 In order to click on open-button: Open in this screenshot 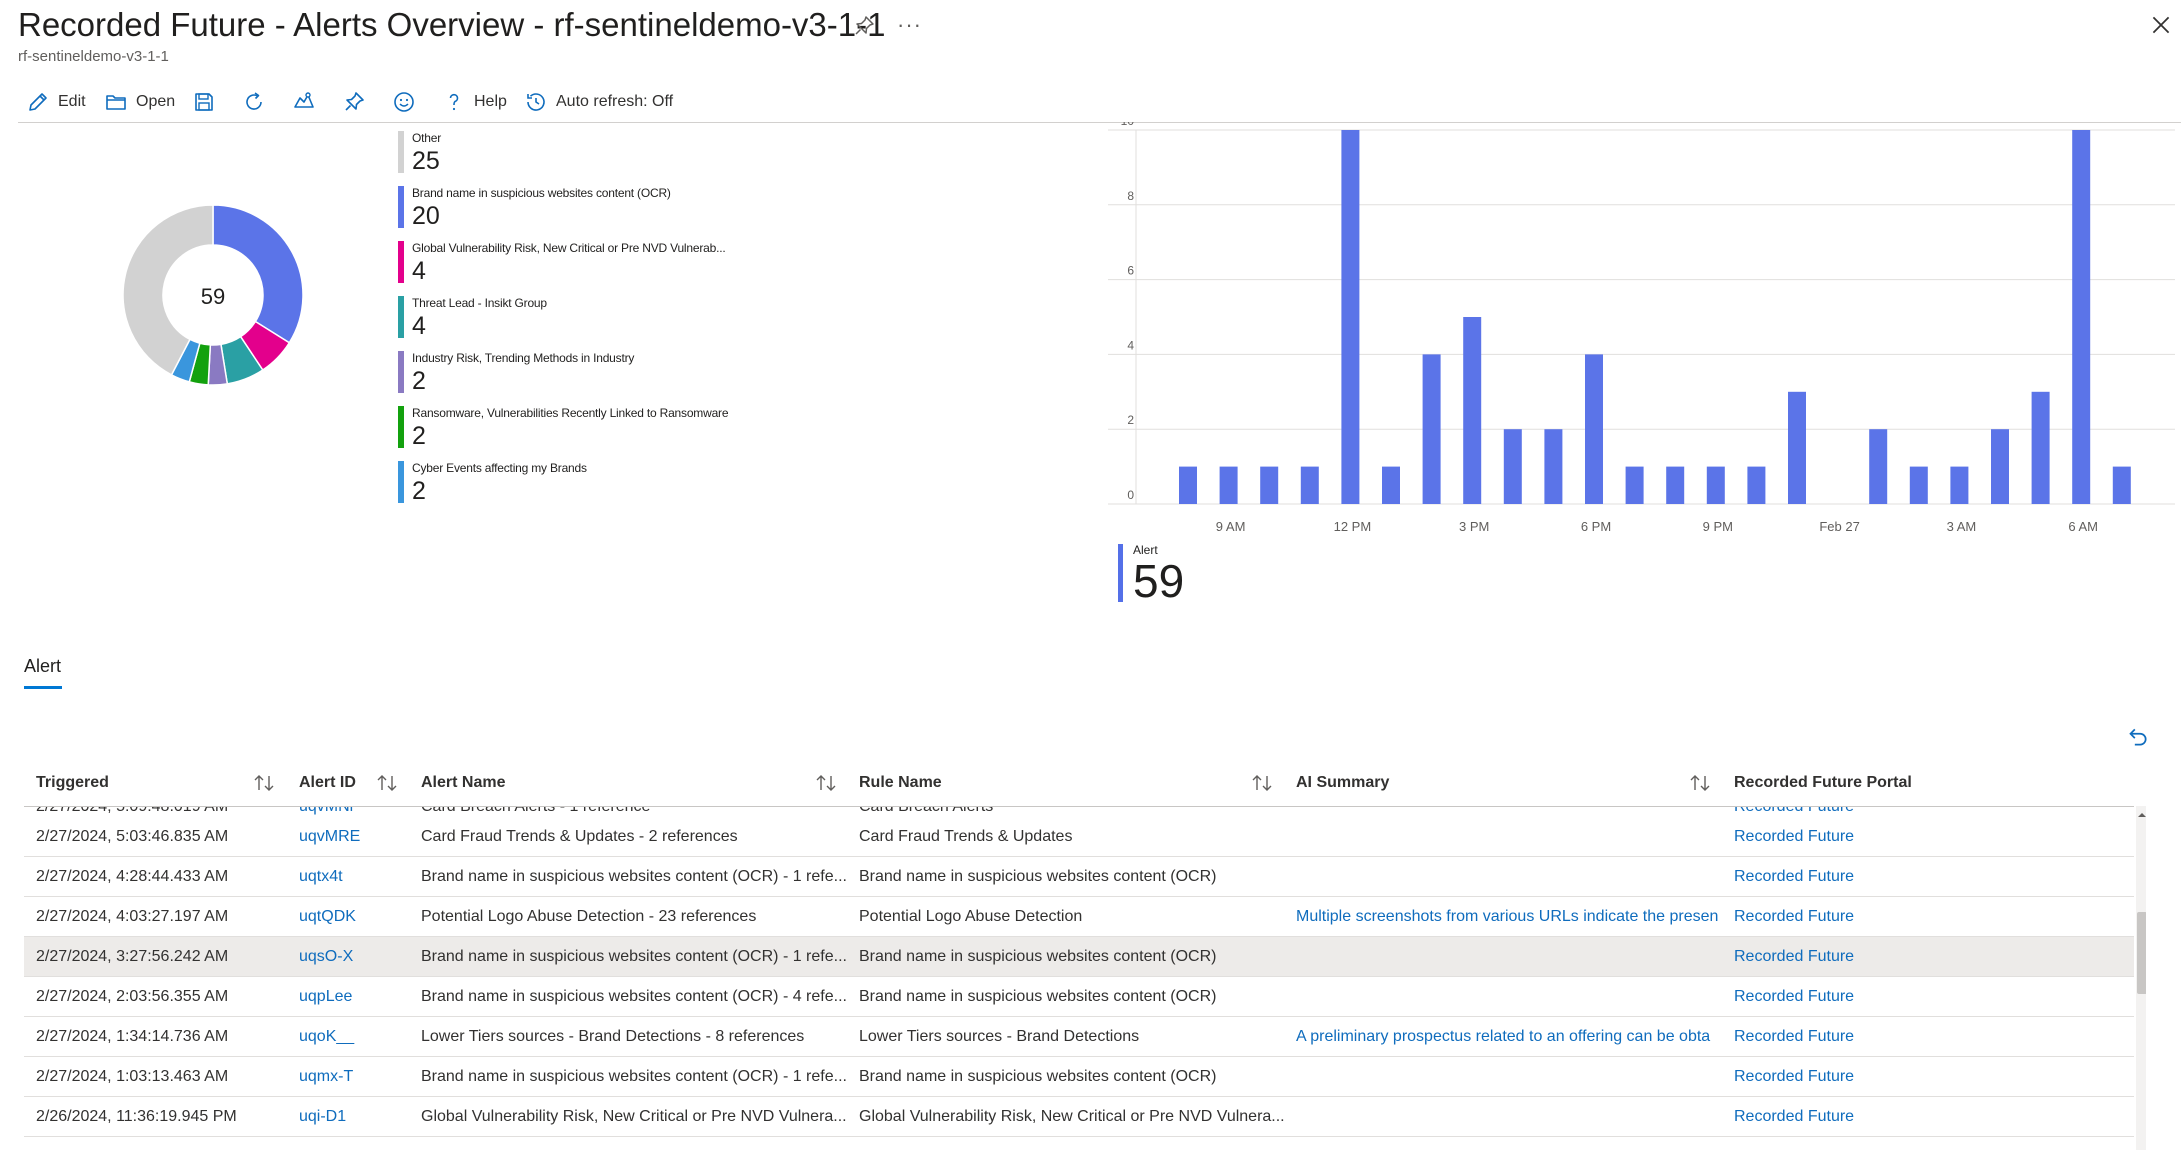, I will do `click(139, 102)`.